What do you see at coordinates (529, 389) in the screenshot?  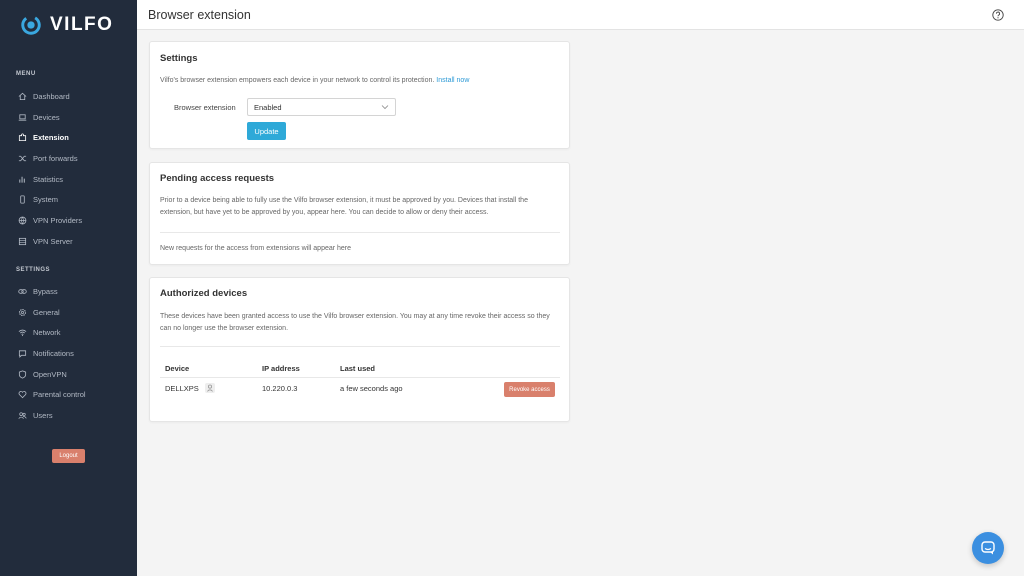 I see `revoke-access-button: Revoke access` at bounding box center [529, 389].